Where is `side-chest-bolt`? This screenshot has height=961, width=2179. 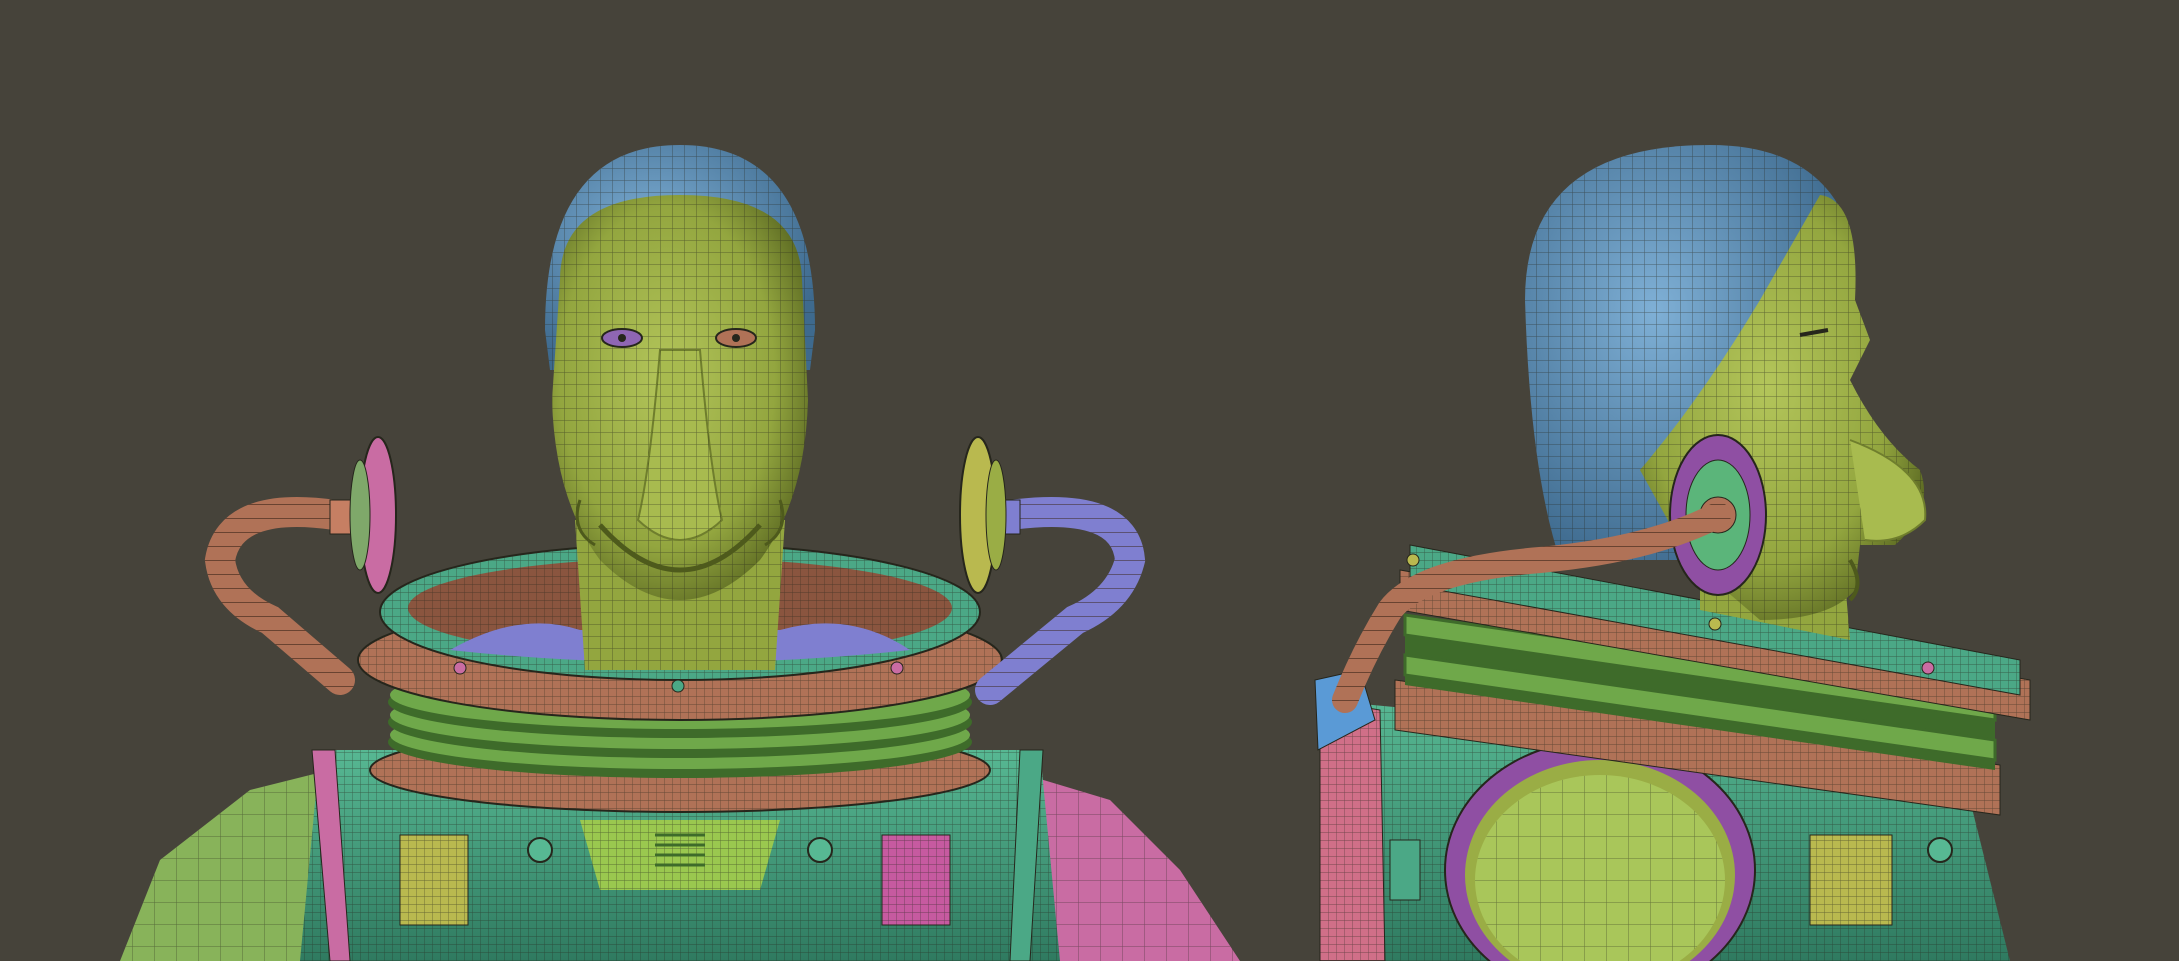
side-chest-bolt is located at coordinates (1940, 850).